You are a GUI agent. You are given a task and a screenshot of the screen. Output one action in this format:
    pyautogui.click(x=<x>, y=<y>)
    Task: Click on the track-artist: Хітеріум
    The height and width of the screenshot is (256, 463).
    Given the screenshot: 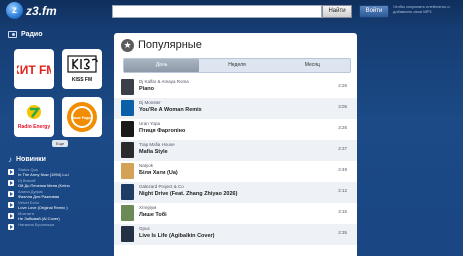 What is the action you would take?
    pyautogui.click(x=147, y=207)
    